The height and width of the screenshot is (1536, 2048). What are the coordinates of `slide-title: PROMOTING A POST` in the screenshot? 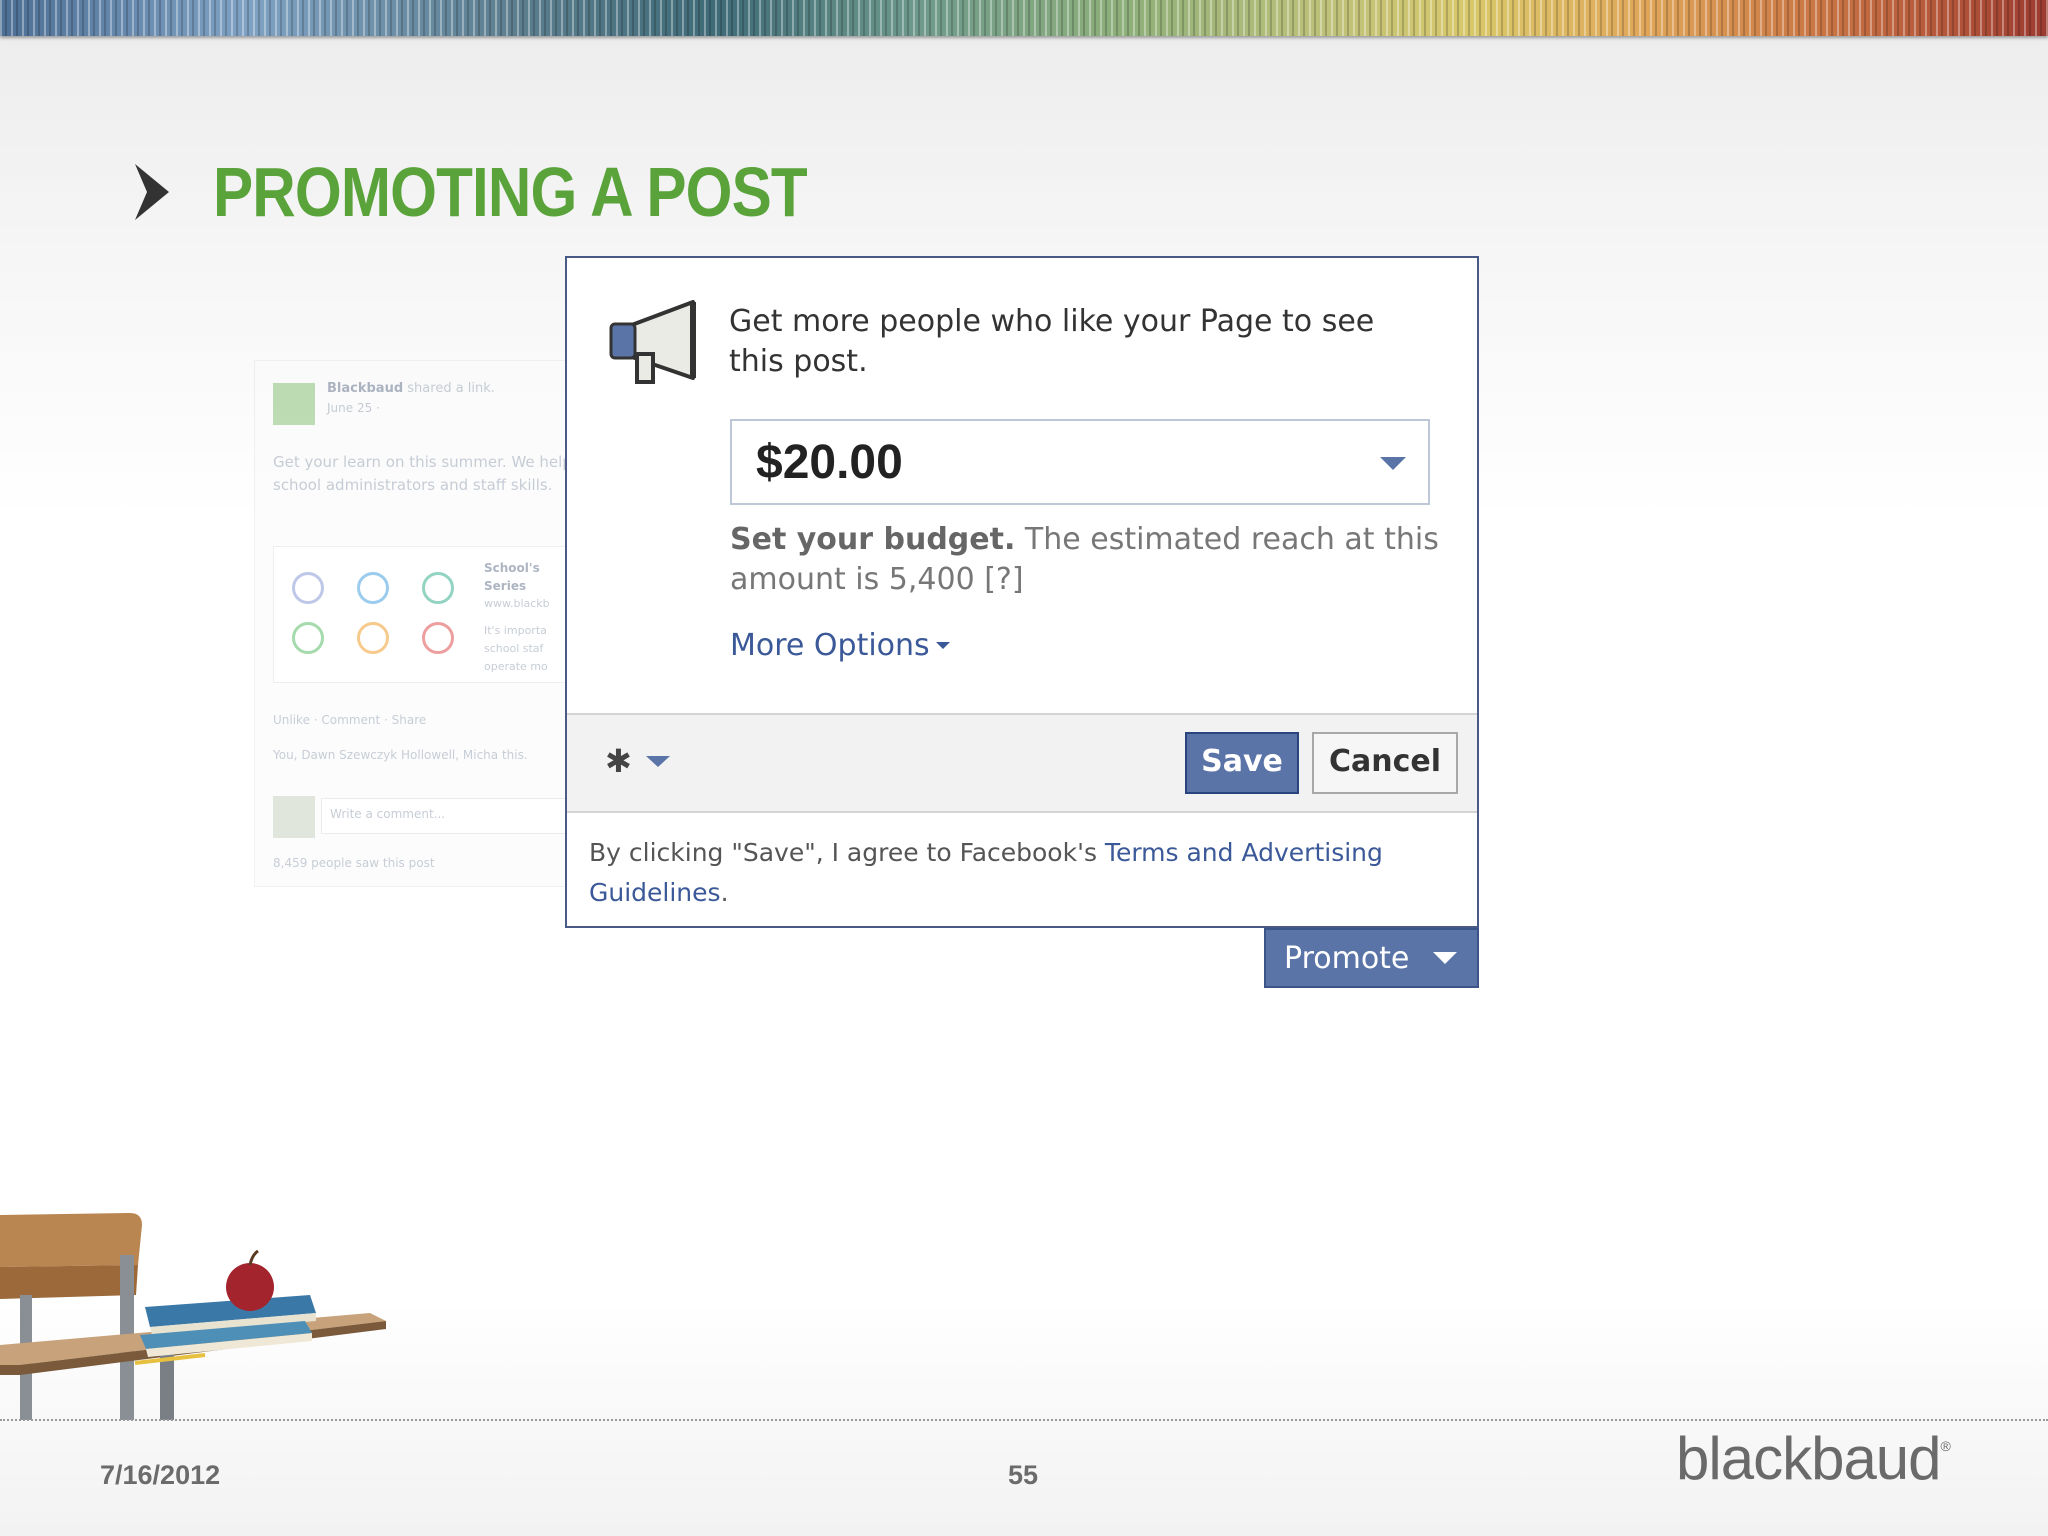 It's located at (510, 192).